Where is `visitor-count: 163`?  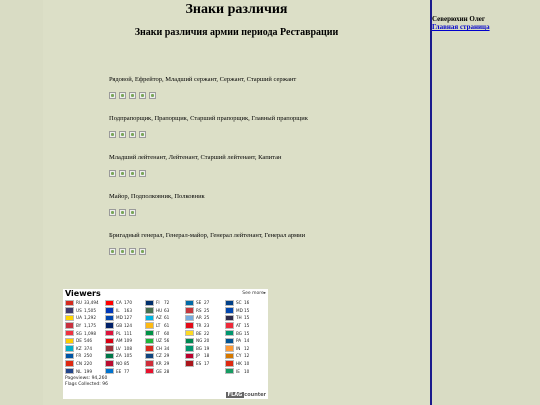 visitor-count: 163 is located at coordinates (128, 310).